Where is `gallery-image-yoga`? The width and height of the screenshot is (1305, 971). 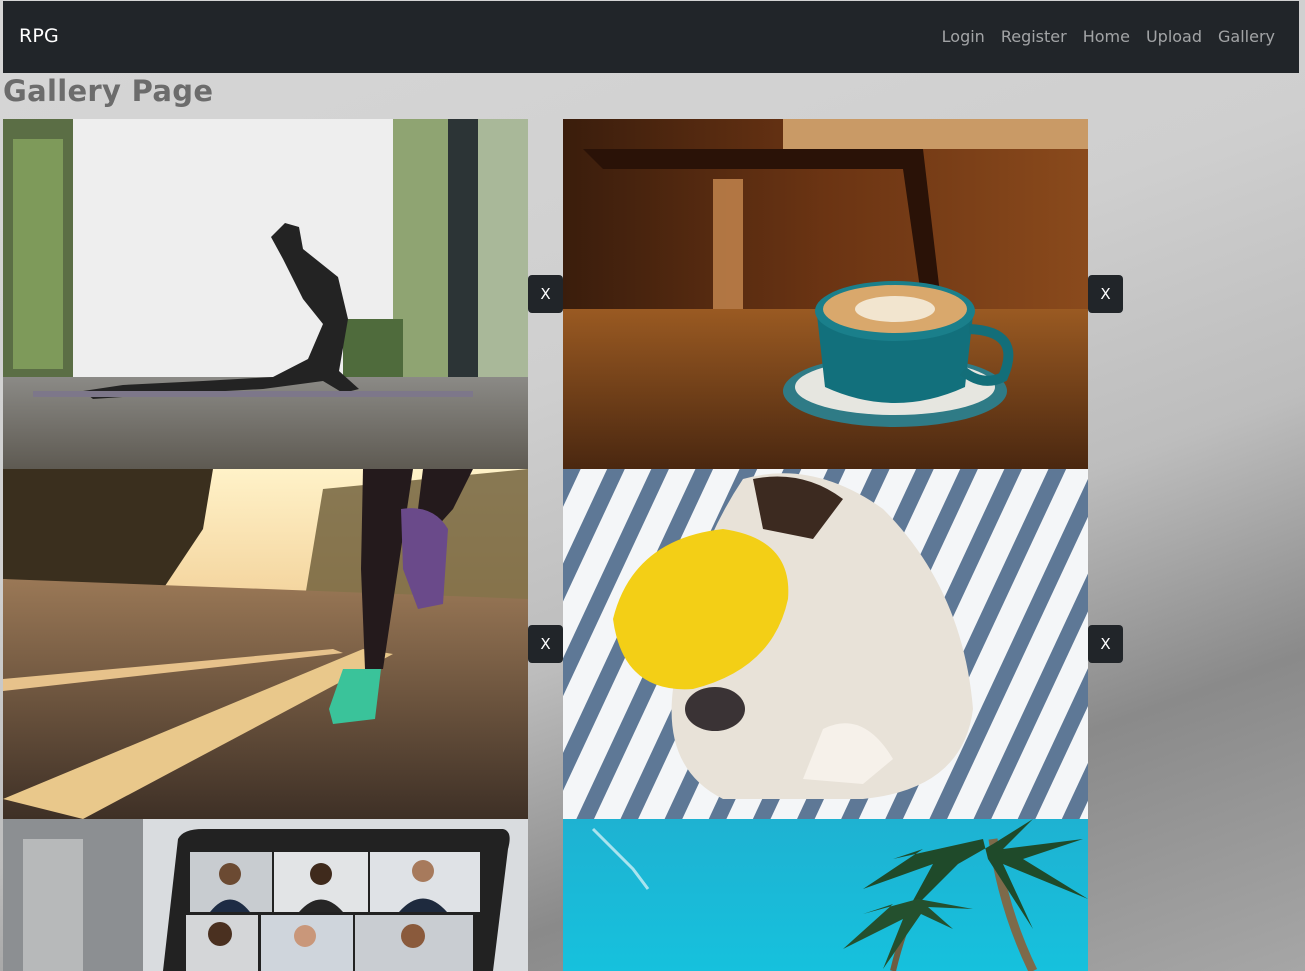
gallery-image-yoga is located at coordinates (265, 294).